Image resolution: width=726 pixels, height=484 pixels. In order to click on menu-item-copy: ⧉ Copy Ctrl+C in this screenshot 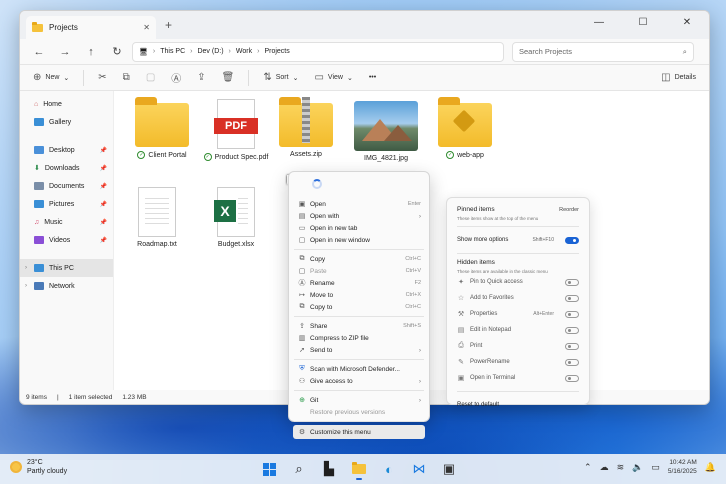, I will do `click(359, 259)`.